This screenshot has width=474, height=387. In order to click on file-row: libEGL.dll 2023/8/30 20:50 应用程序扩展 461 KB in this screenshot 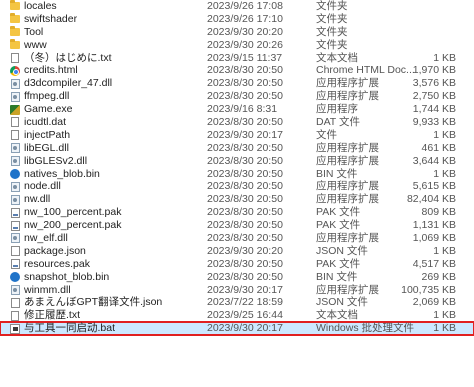, I will do `click(237, 148)`.